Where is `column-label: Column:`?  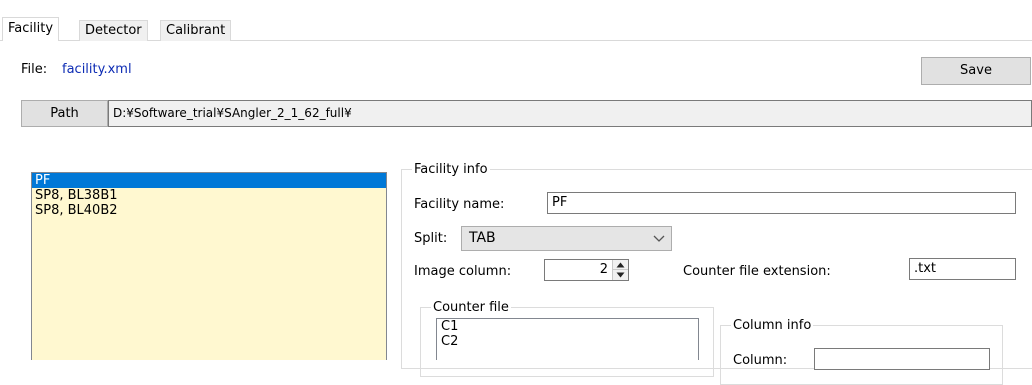 column-label: Column: is located at coordinates (760, 360).